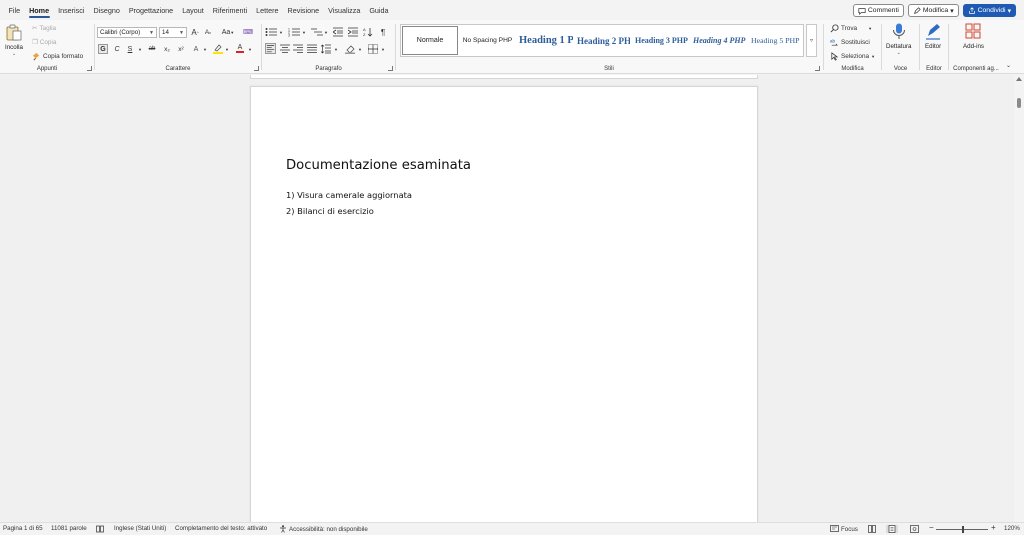  I want to click on align-center-icon, so click(285, 49).